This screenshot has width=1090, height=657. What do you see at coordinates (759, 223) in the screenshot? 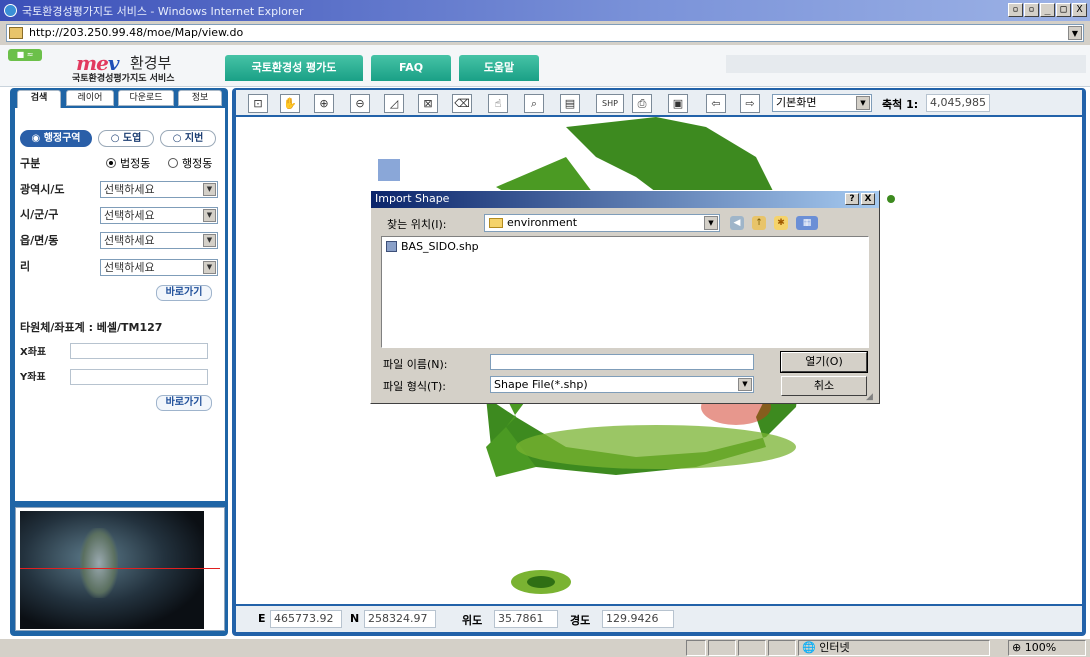
I see `up-folder-icon: ↑` at bounding box center [759, 223].